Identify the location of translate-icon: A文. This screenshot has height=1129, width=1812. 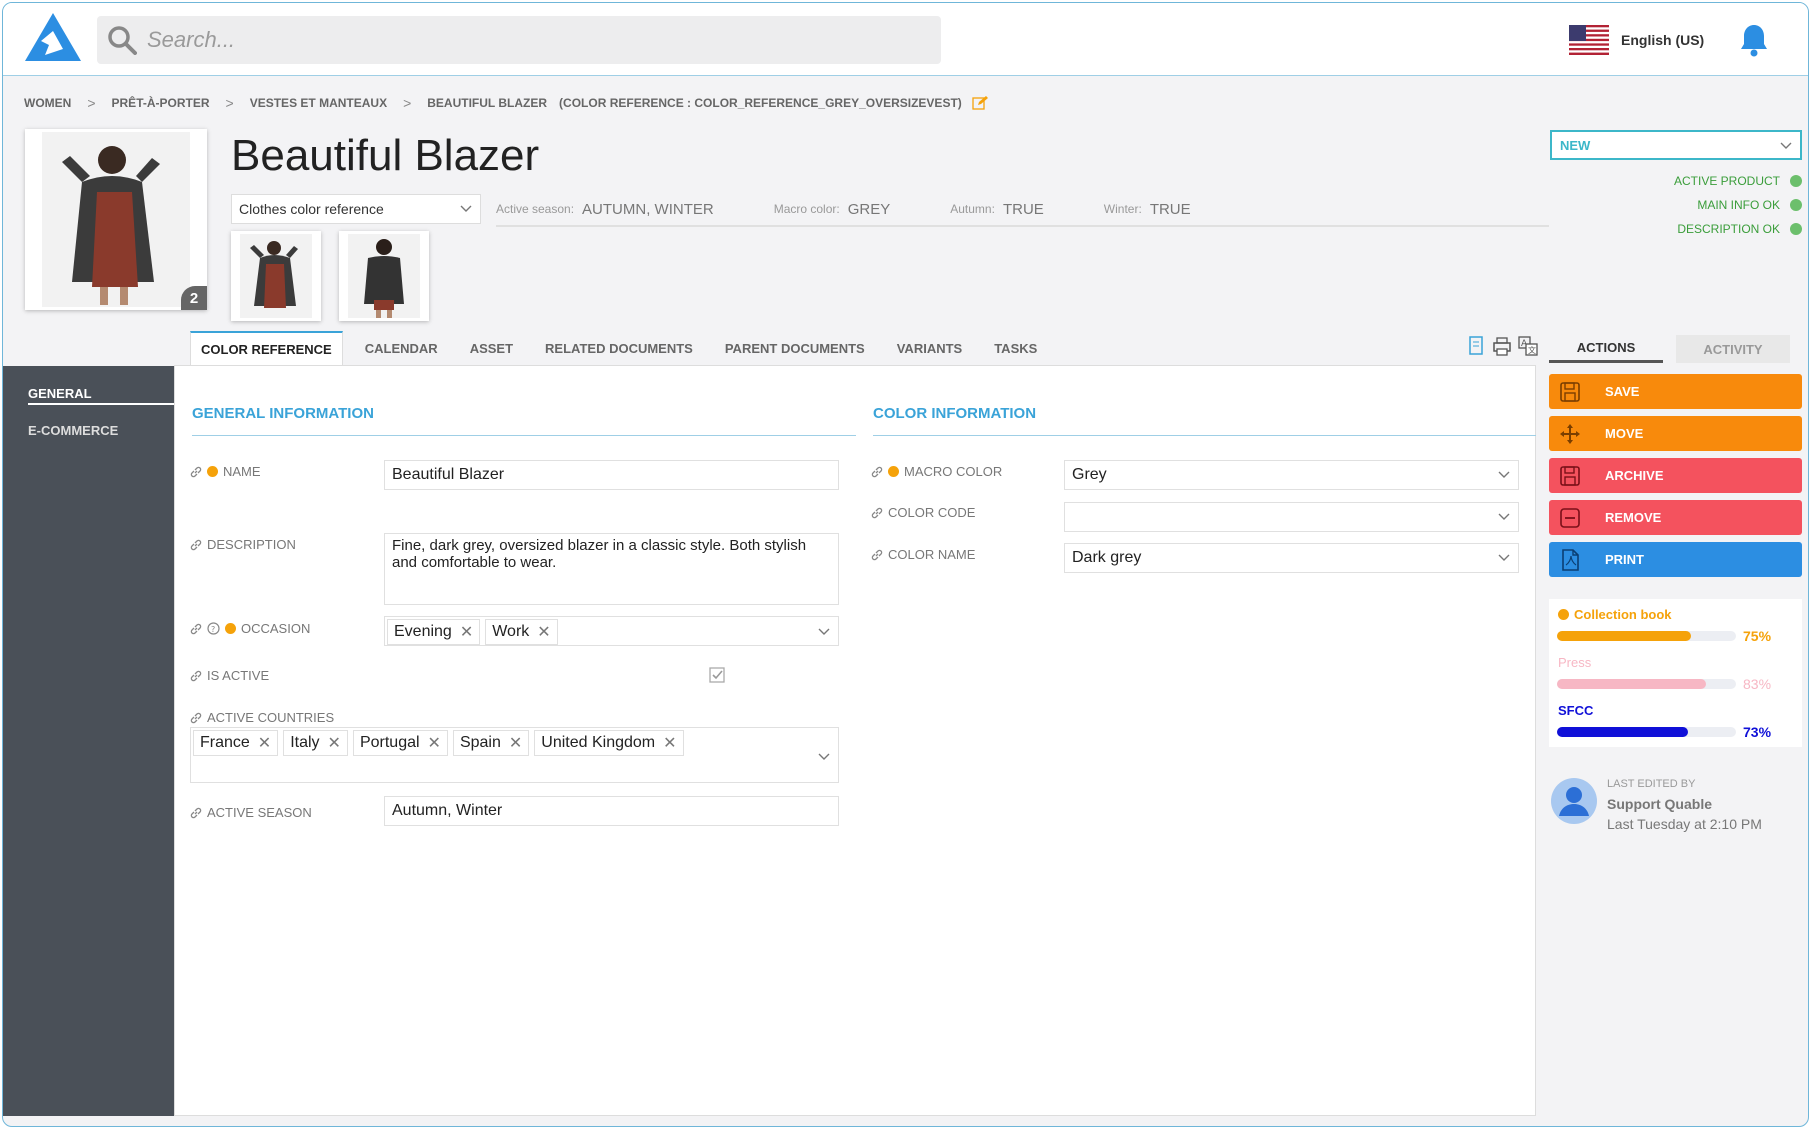
(1528, 346).